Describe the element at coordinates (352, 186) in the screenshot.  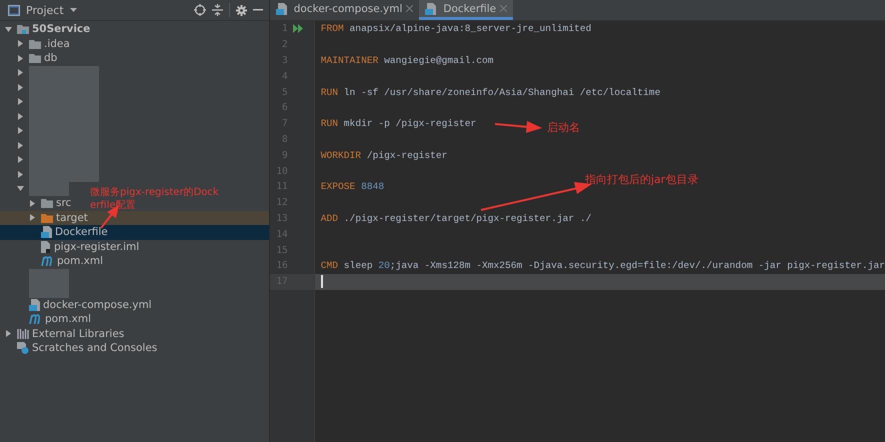
I see `code-line: EXPOSE 8848` at that location.